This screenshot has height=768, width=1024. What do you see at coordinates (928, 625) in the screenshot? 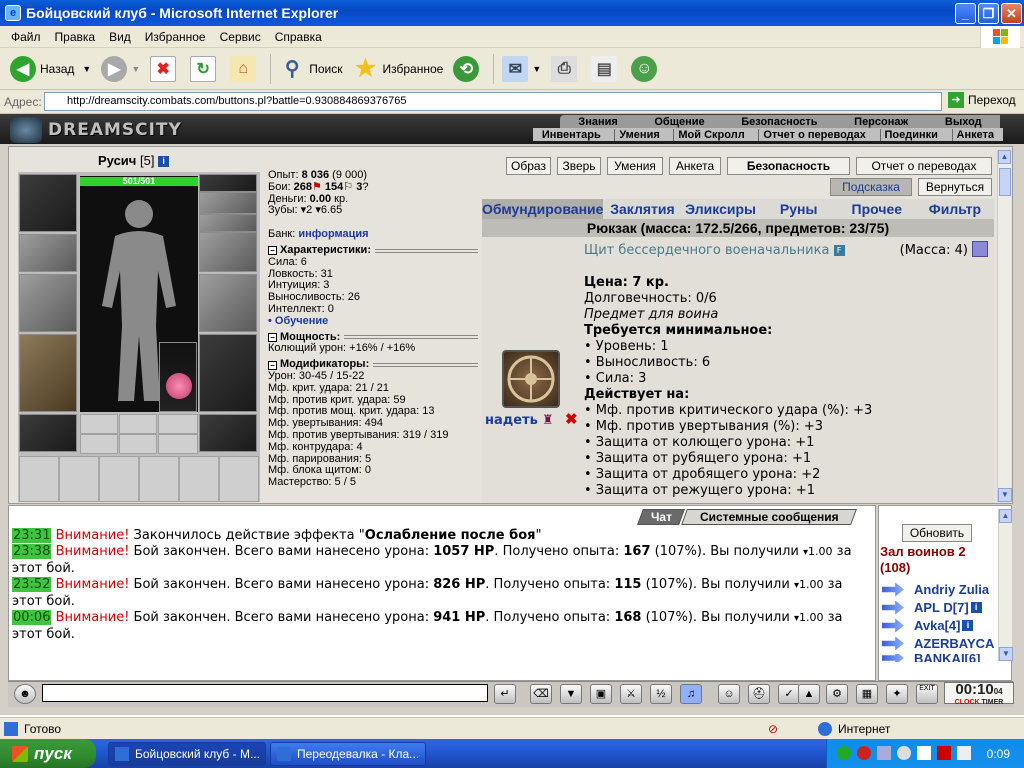
I see `user-item: Avka[4] i` at bounding box center [928, 625].